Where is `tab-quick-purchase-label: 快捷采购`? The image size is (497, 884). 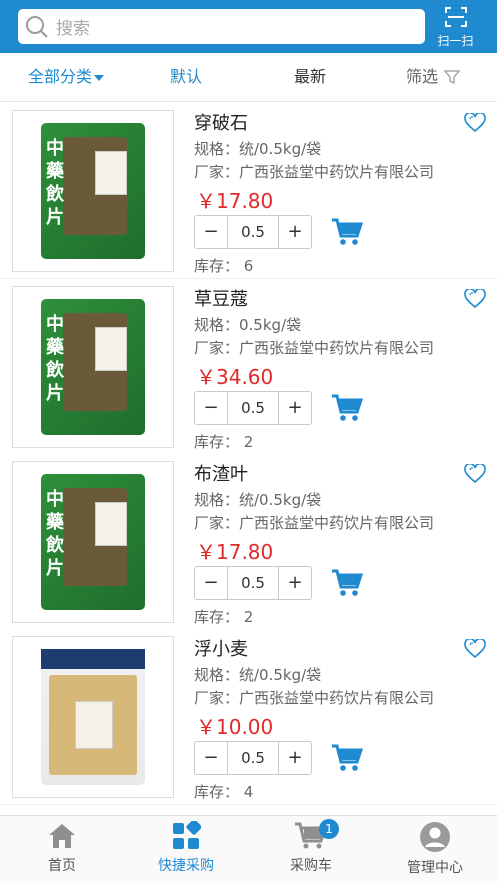 tab-quick-purchase-label: 快捷采购 is located at coordinates (186, 866).